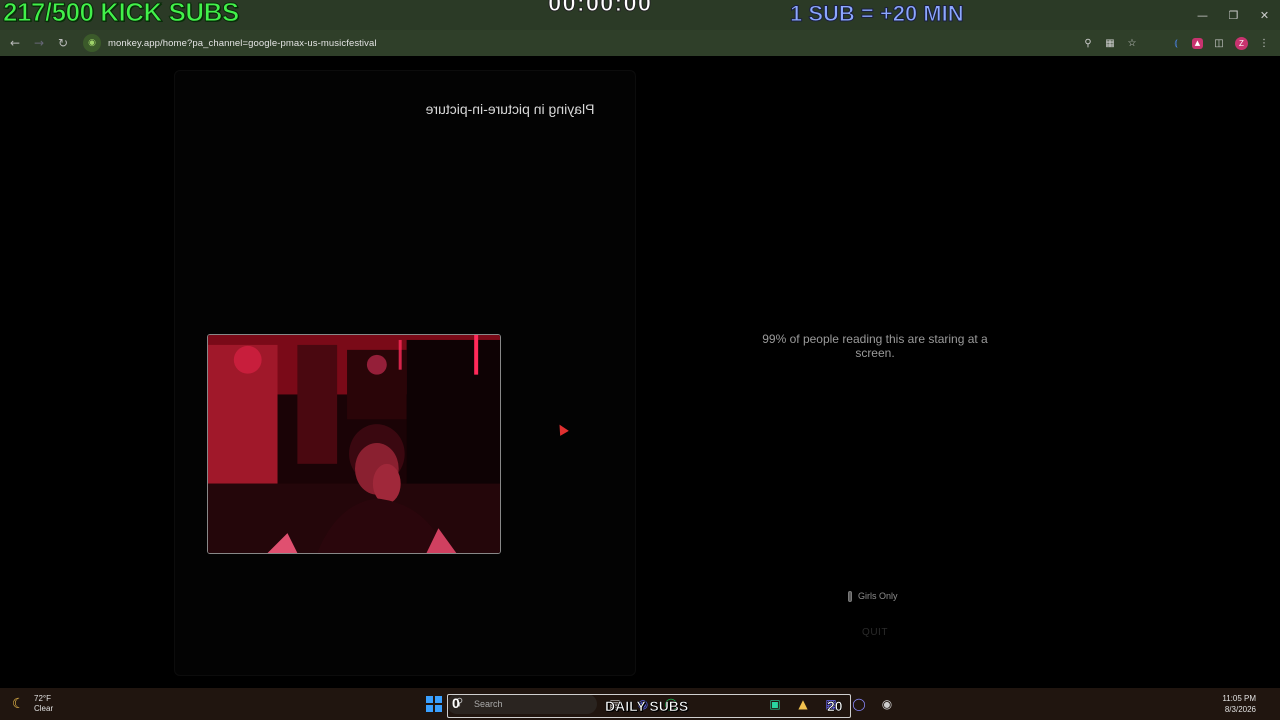 The width and height of the screenshot is (1280, 720). Describe the element at coordinates (32, 704) in the screenshot. I see `weather-widget: ☾ 72°F Clear` at that location.